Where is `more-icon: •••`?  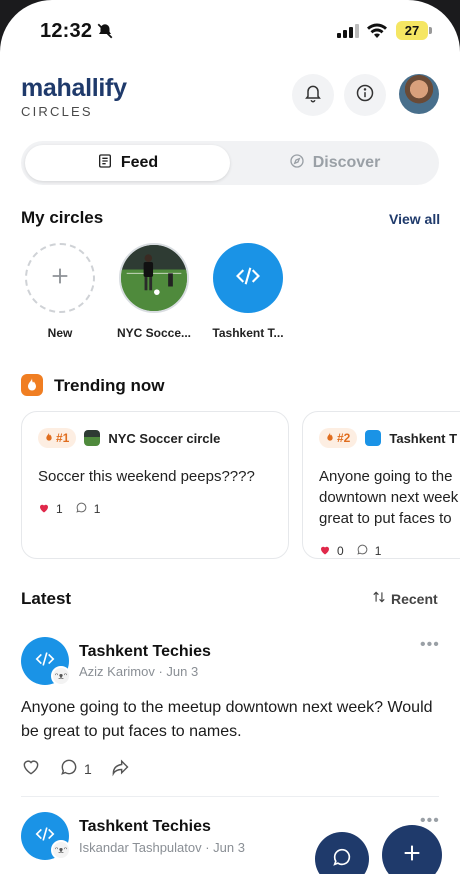
more-icon: ••• is located at coordinates (430, 645).